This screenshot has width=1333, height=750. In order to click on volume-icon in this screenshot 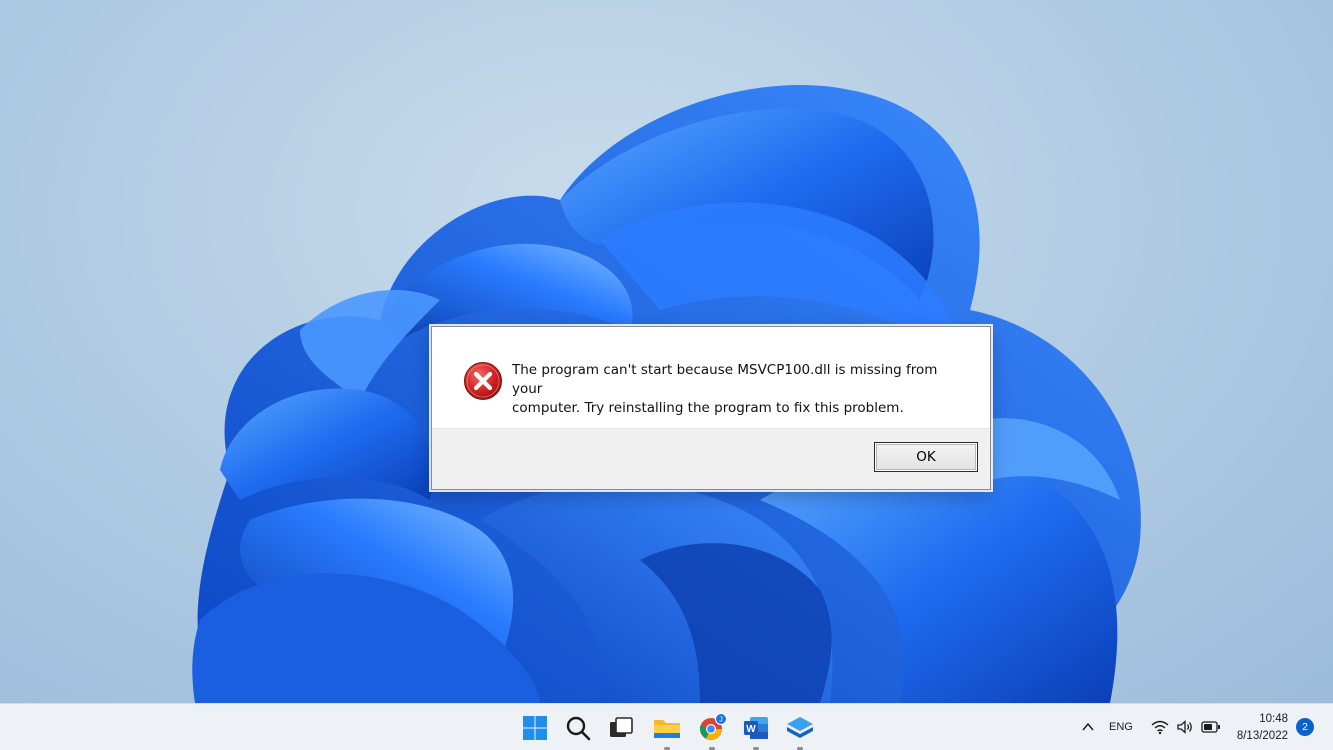, I will do `click(1185, 727)`.